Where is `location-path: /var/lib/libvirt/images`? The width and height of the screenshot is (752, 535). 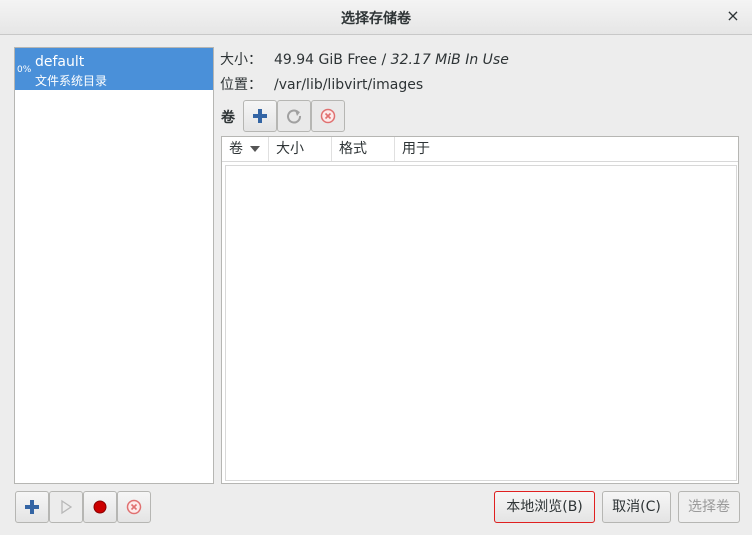
location-path: /var/lib/libvirt/images is located at coordinates (349, 85).